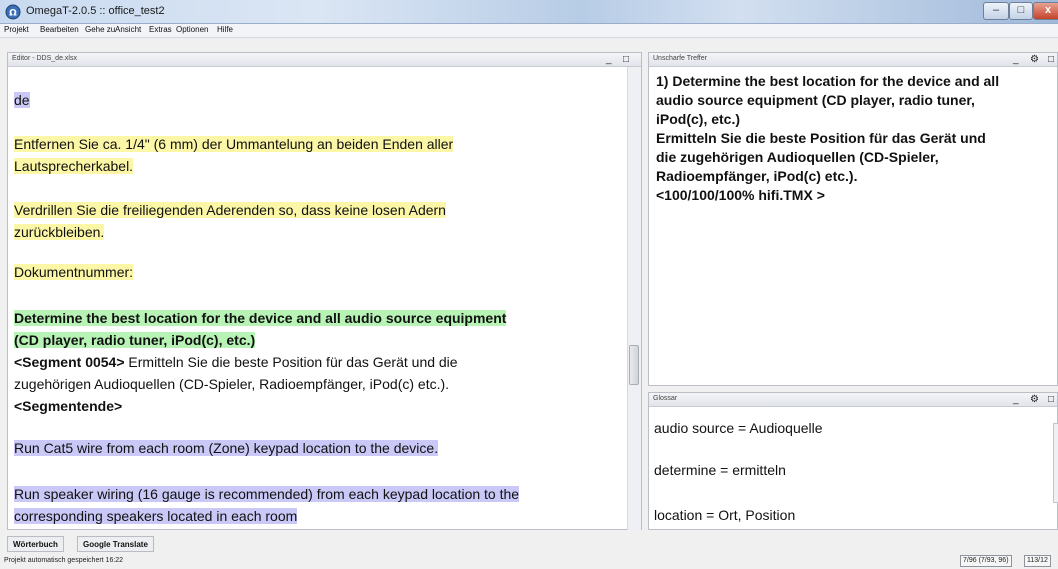 The image size is (1058, 569). I want to click on menu-extras: Extras, so click(160, 29).